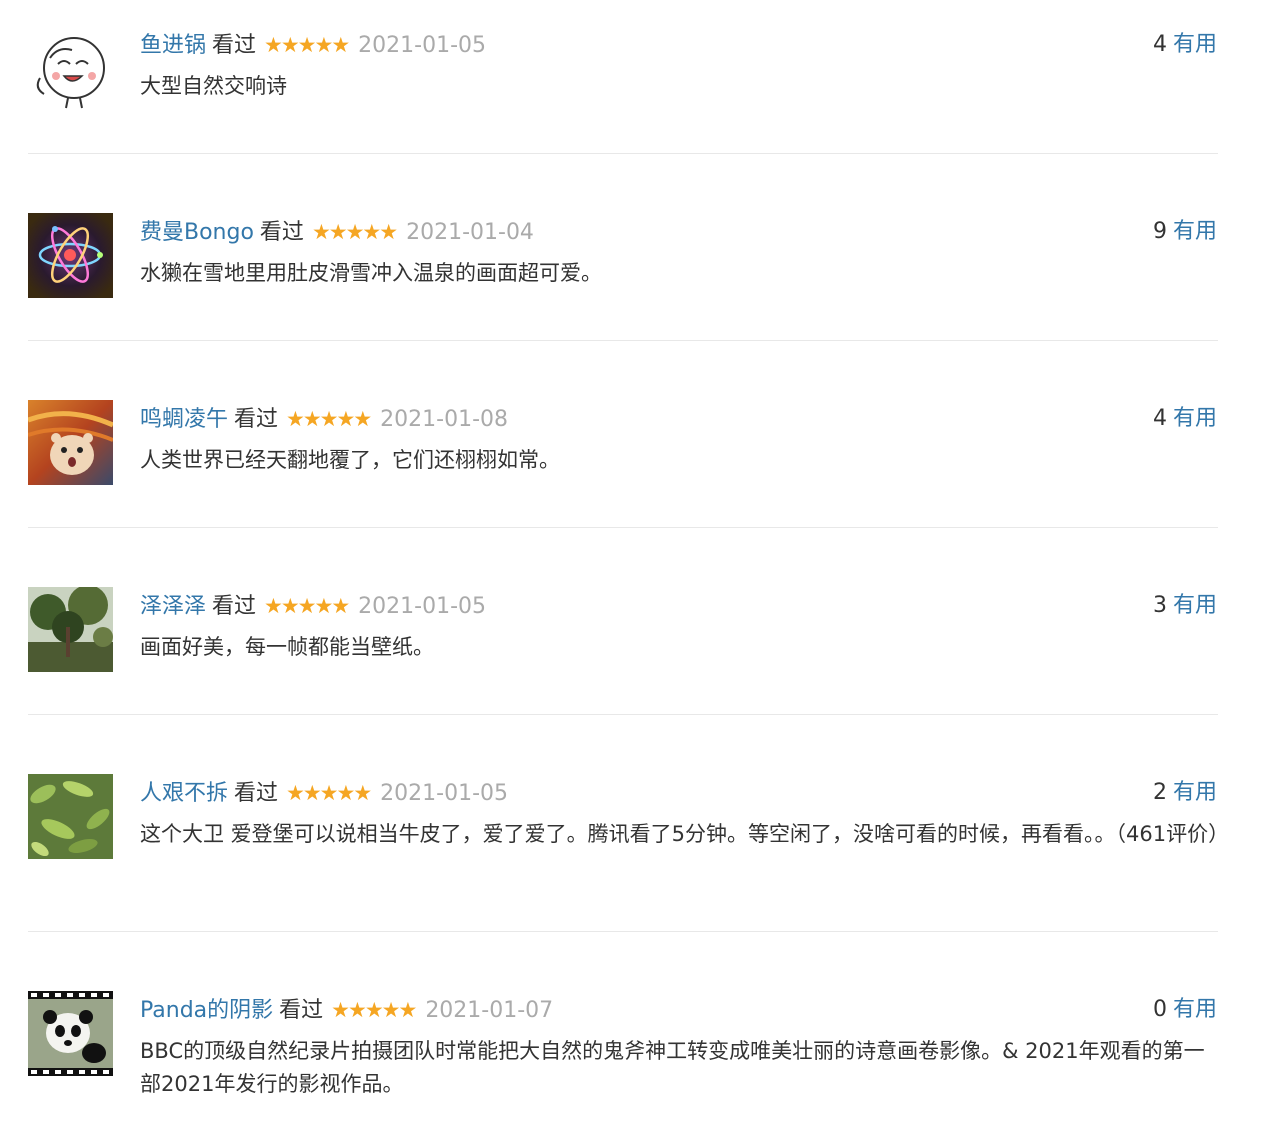  I want to click on useful-count: 2, so click(1159, 792).